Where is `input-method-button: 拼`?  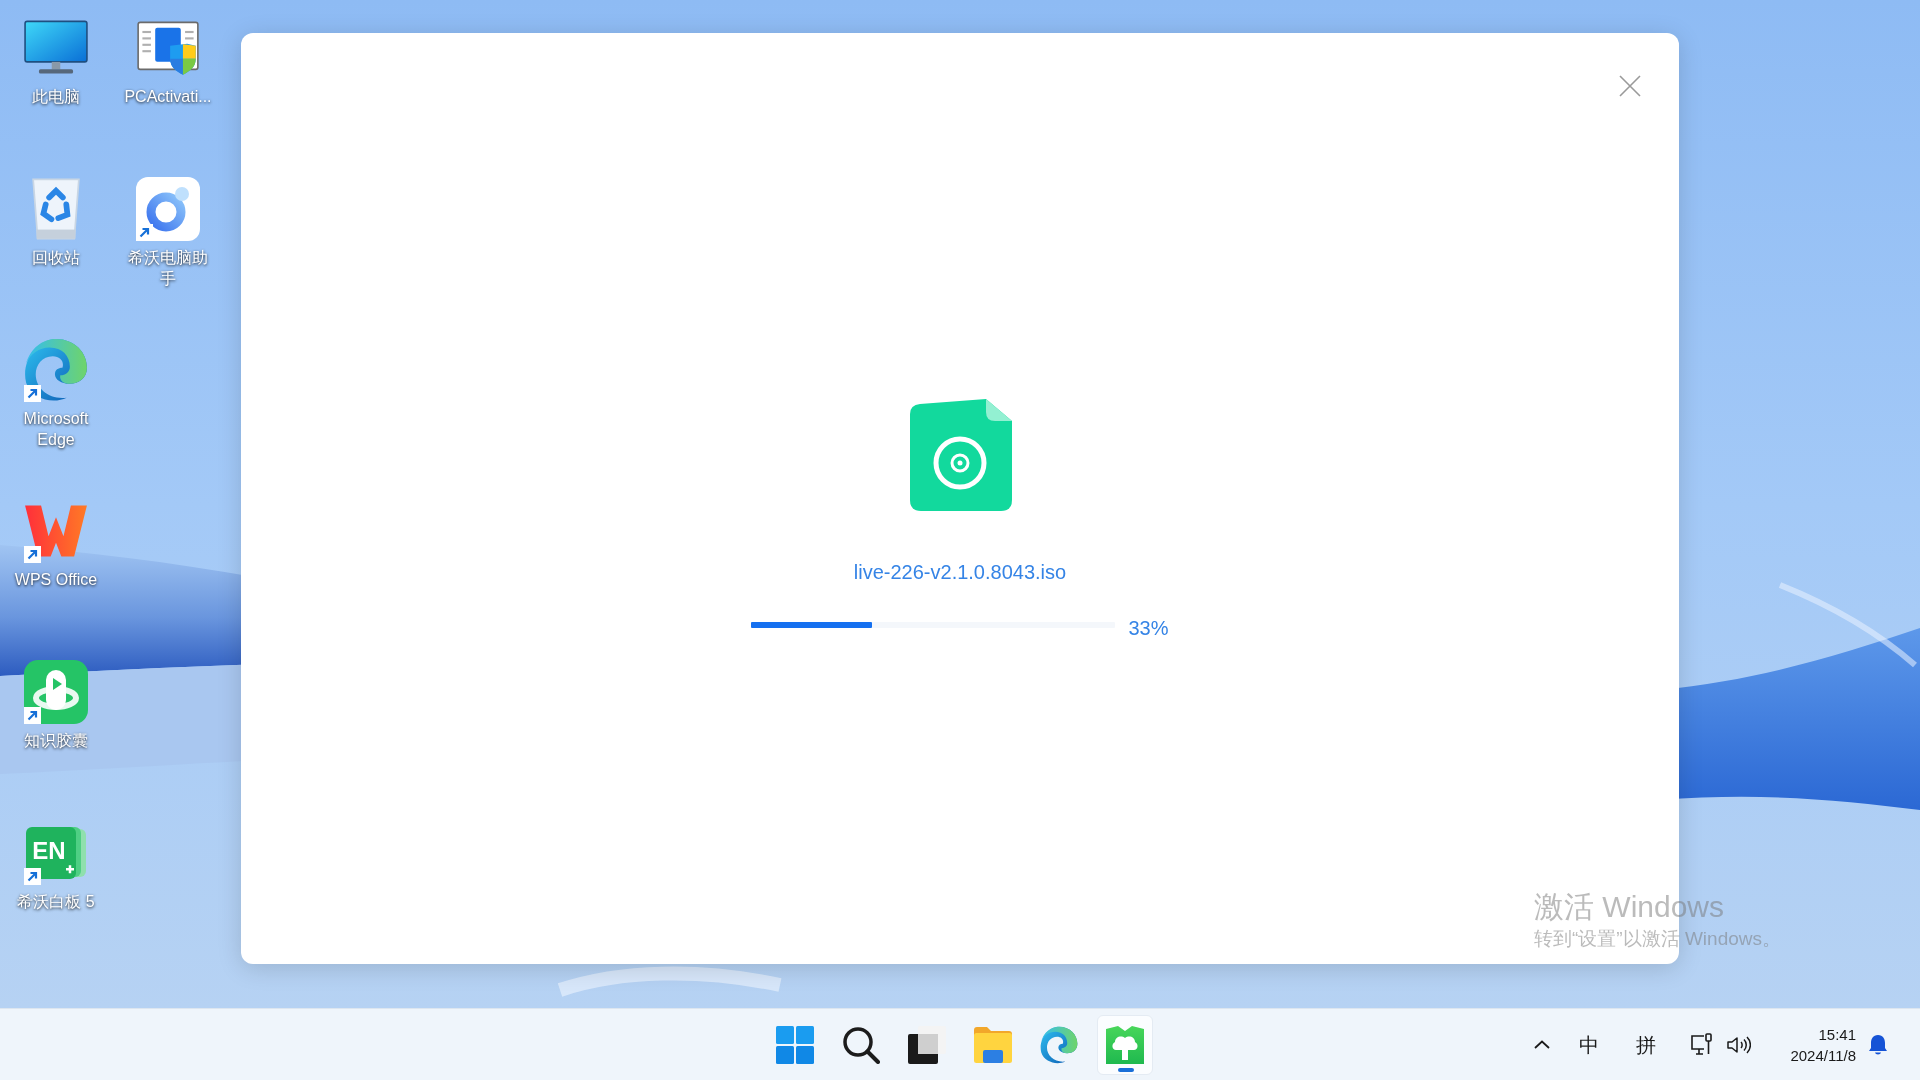
input-method-button: 拼 is located at coordinates (1646, 1044).